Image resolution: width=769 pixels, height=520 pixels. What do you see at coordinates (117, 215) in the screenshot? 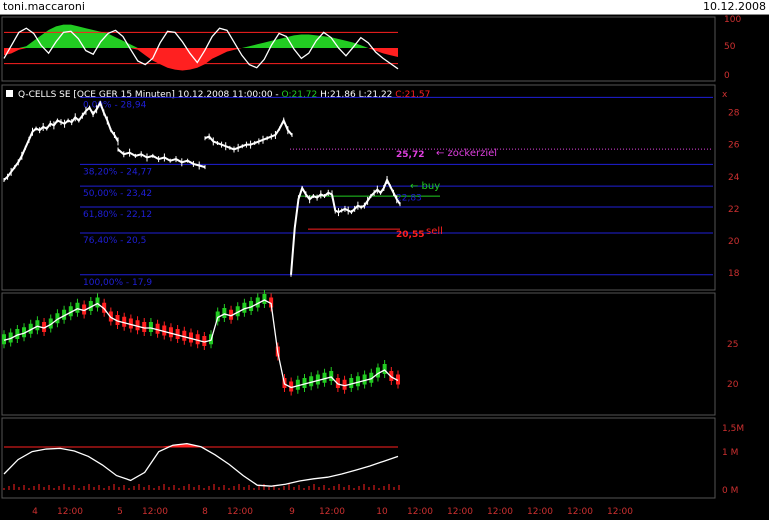
I see `fib-label: 61,80% - 22,12` at bounding box center [117, 215].